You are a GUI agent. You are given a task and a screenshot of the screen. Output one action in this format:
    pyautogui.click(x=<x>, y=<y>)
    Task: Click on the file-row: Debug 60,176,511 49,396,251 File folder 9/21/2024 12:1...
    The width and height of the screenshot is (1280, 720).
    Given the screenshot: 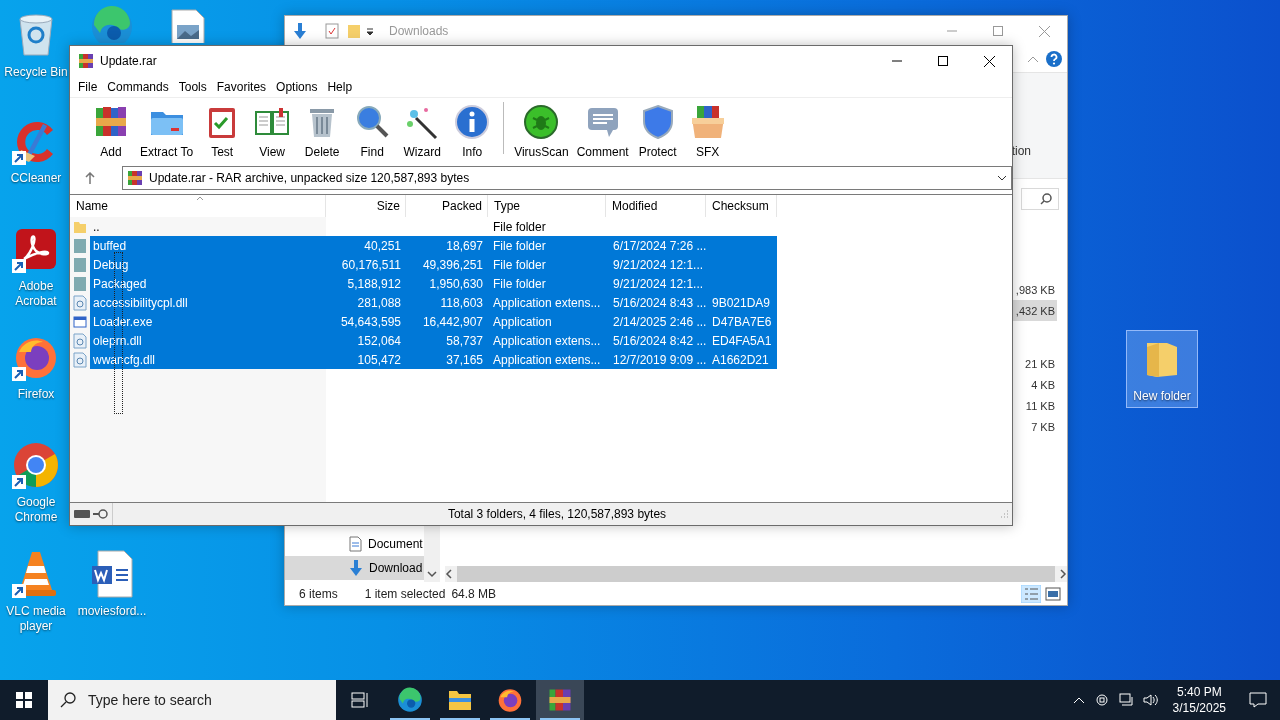 What is the action you would take?
    pyautogui.click(x=433, y=264)
    